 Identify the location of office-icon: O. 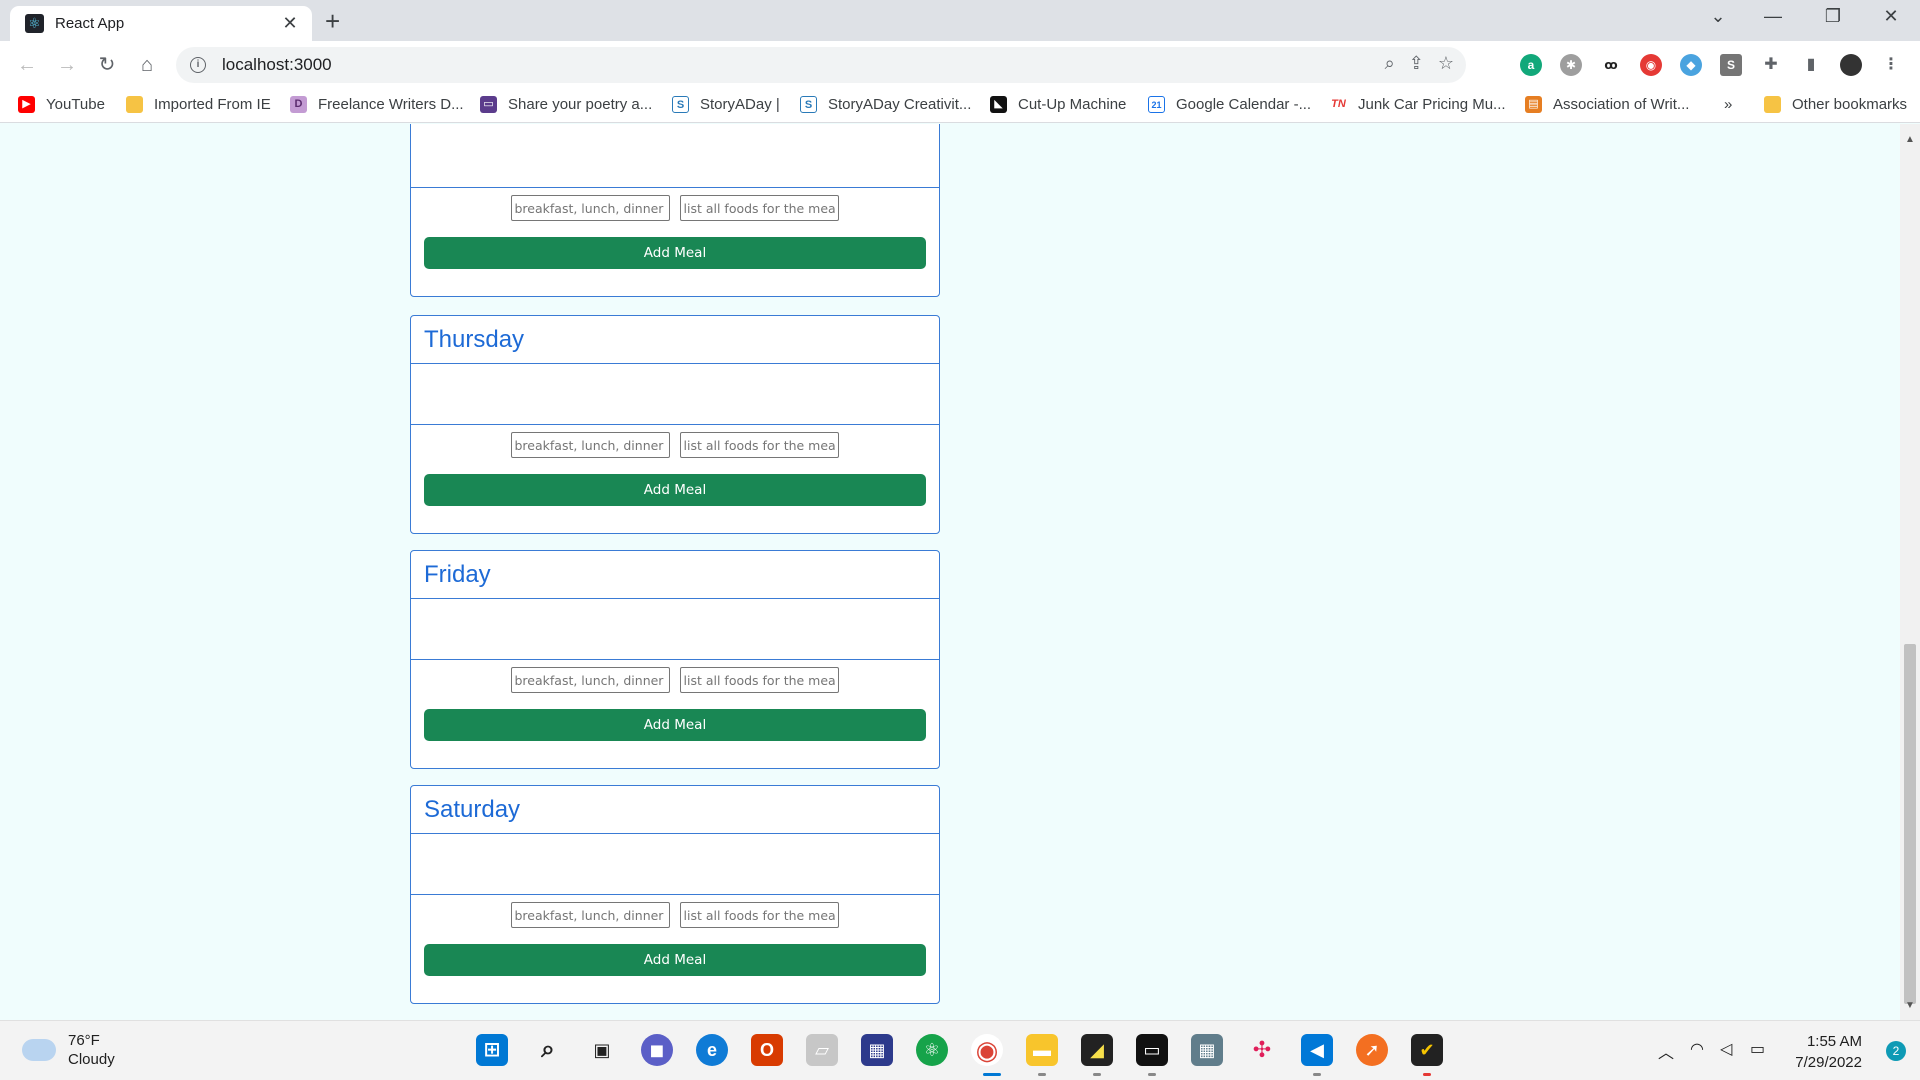
(767, 1050).